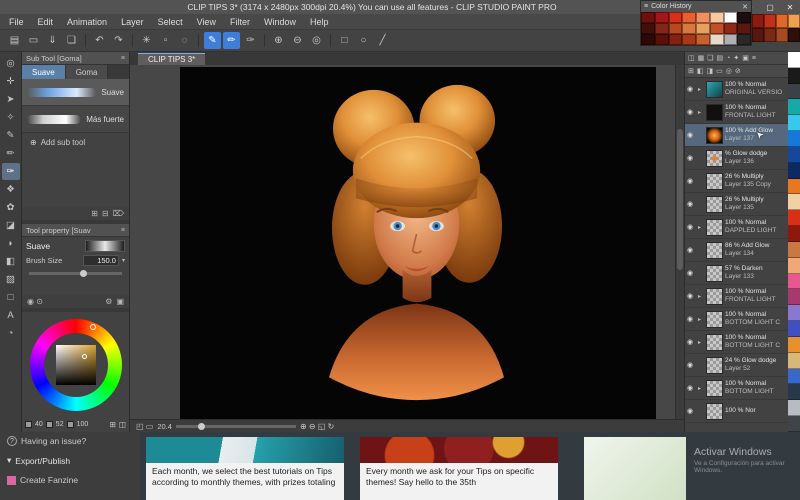  I want to click on maximize-button: ▢, so click(770, 7).